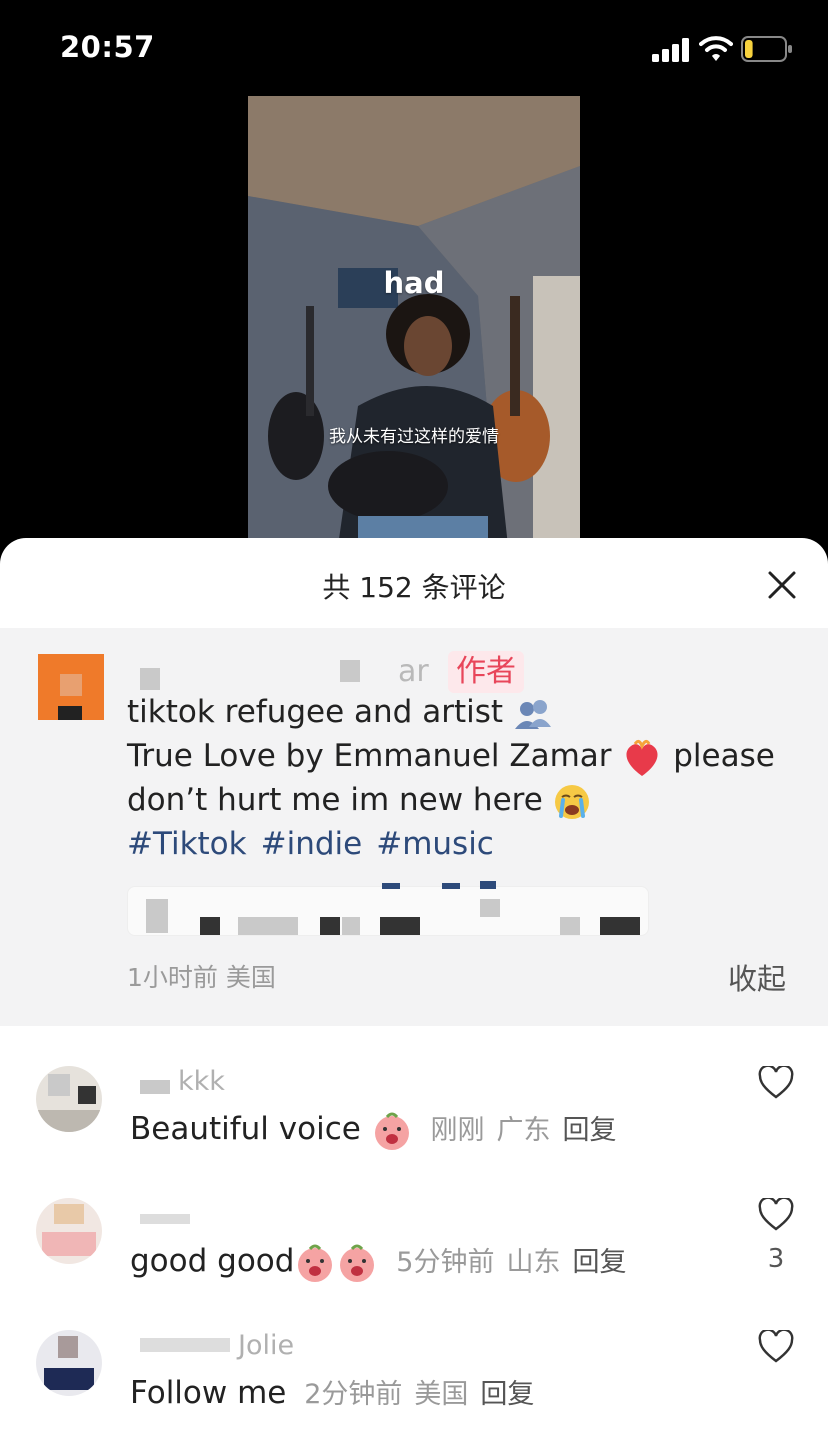 This screenshot has height=1452, width=828. What do you see at coordinates (523, 1130) in the screenshot?
I see `comment-region: 广东` at bounding box center [523, 1130].